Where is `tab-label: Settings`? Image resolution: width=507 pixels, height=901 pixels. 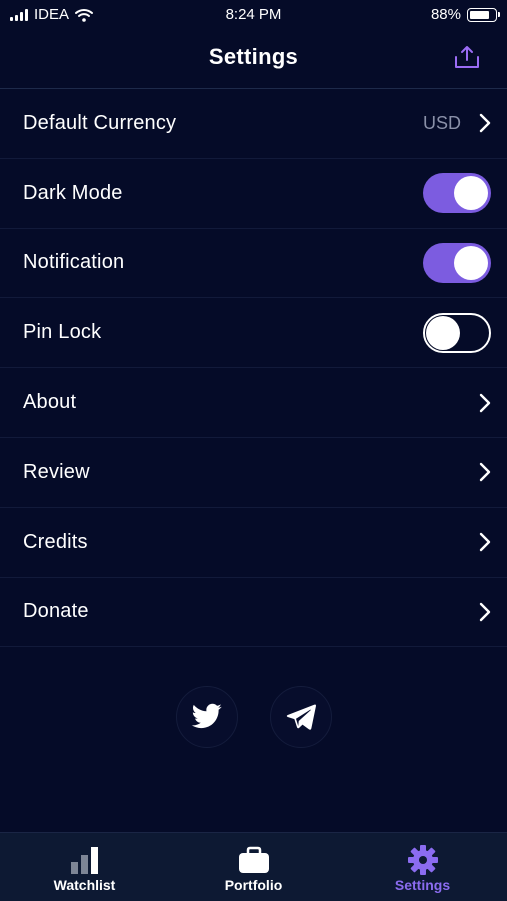 tab-label: Settings is located at coordinates (422, 885).